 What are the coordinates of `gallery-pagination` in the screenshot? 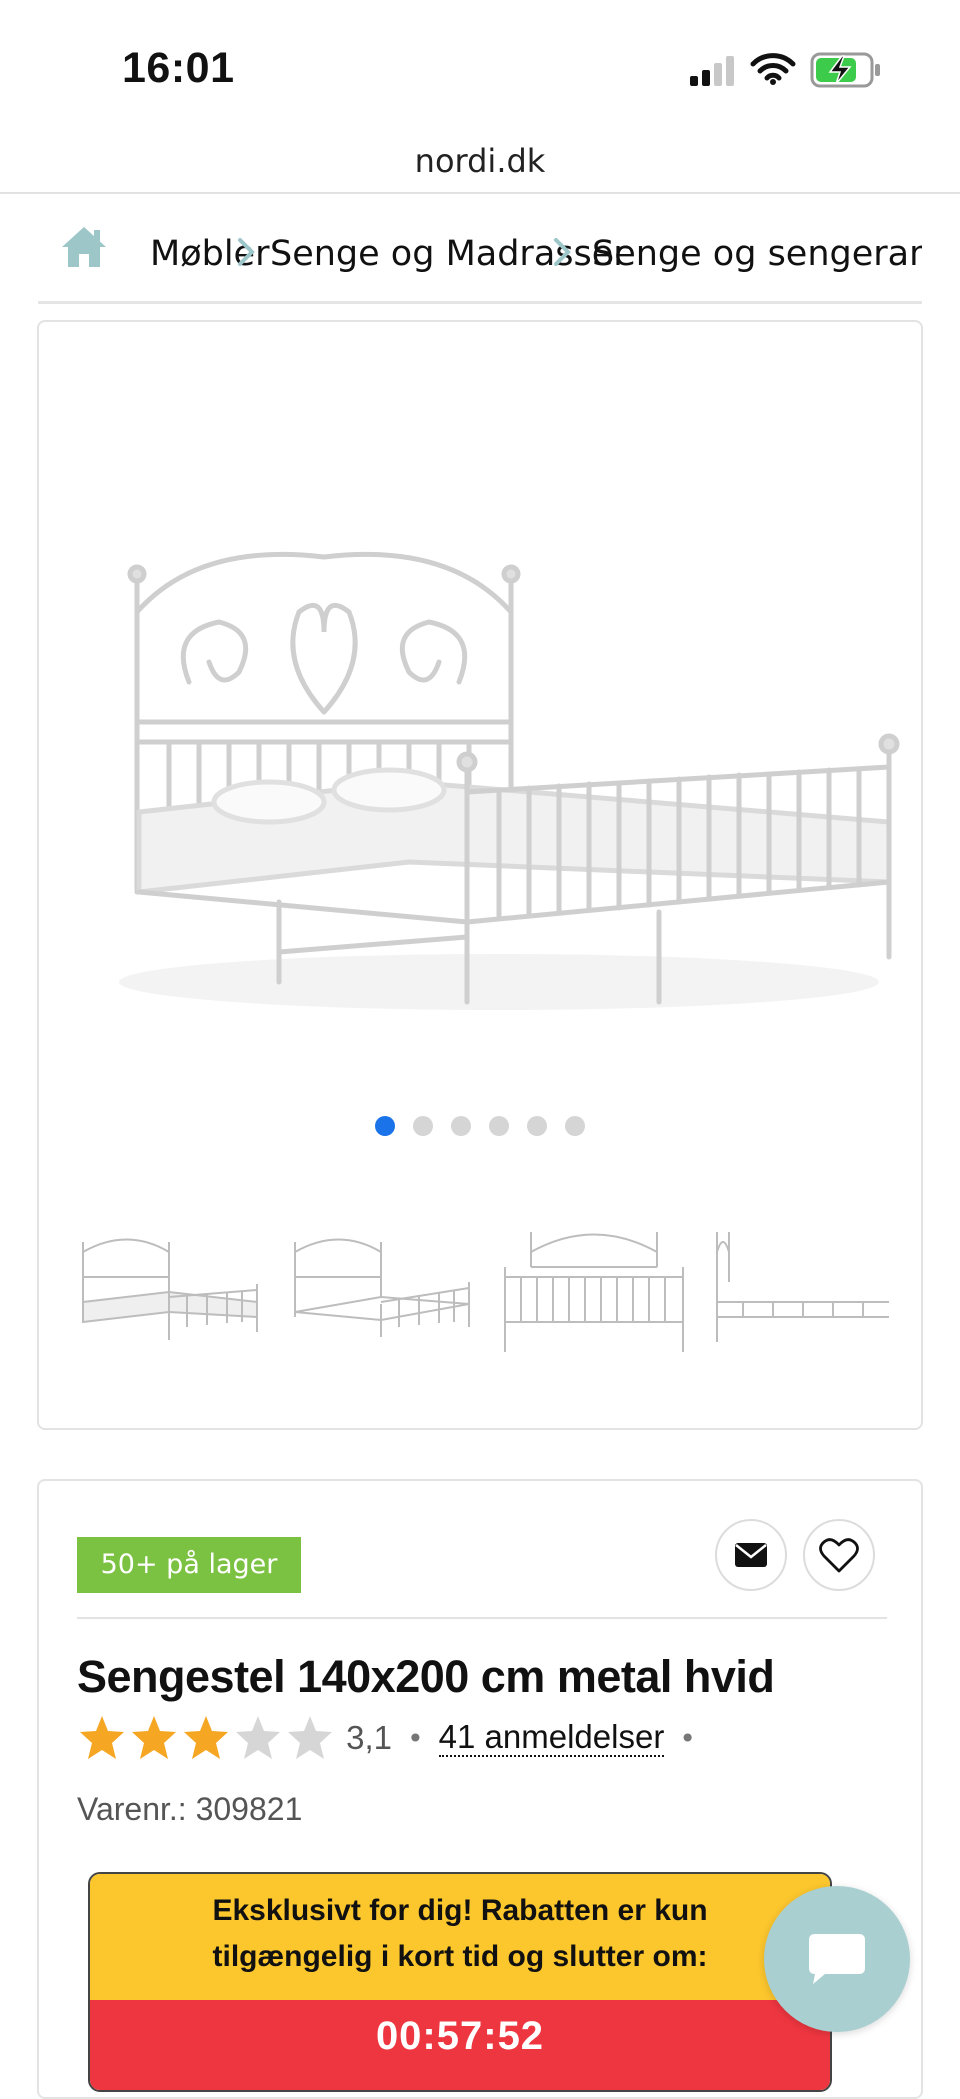 It's located at (480, 1128).